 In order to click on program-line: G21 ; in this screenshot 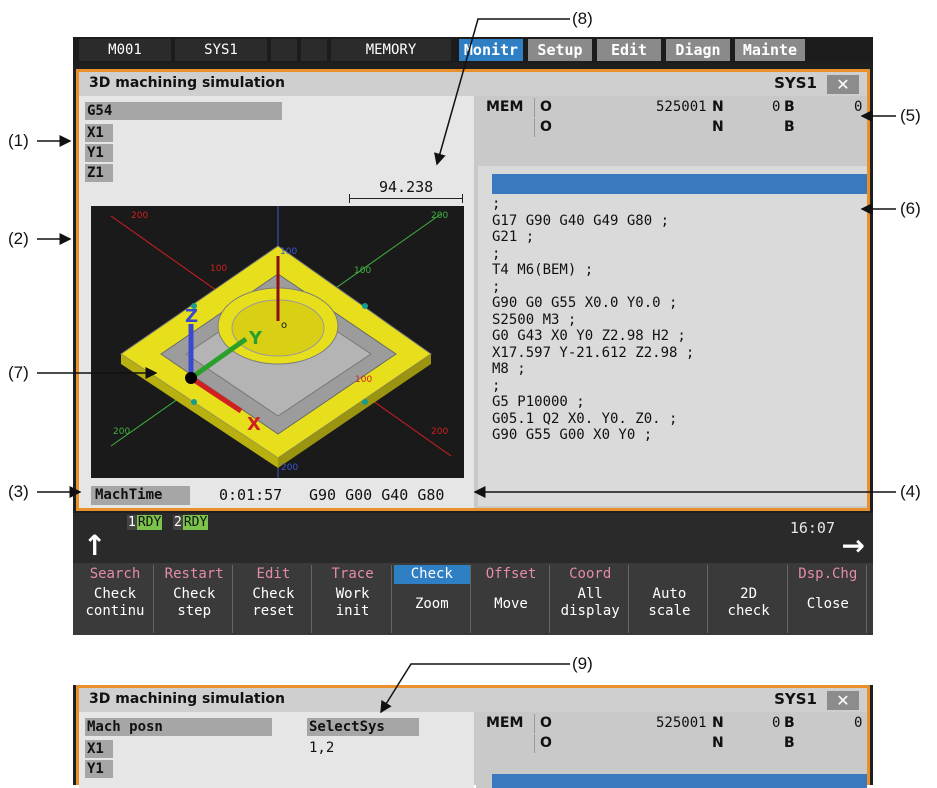, I will do `click(513, 237)`.